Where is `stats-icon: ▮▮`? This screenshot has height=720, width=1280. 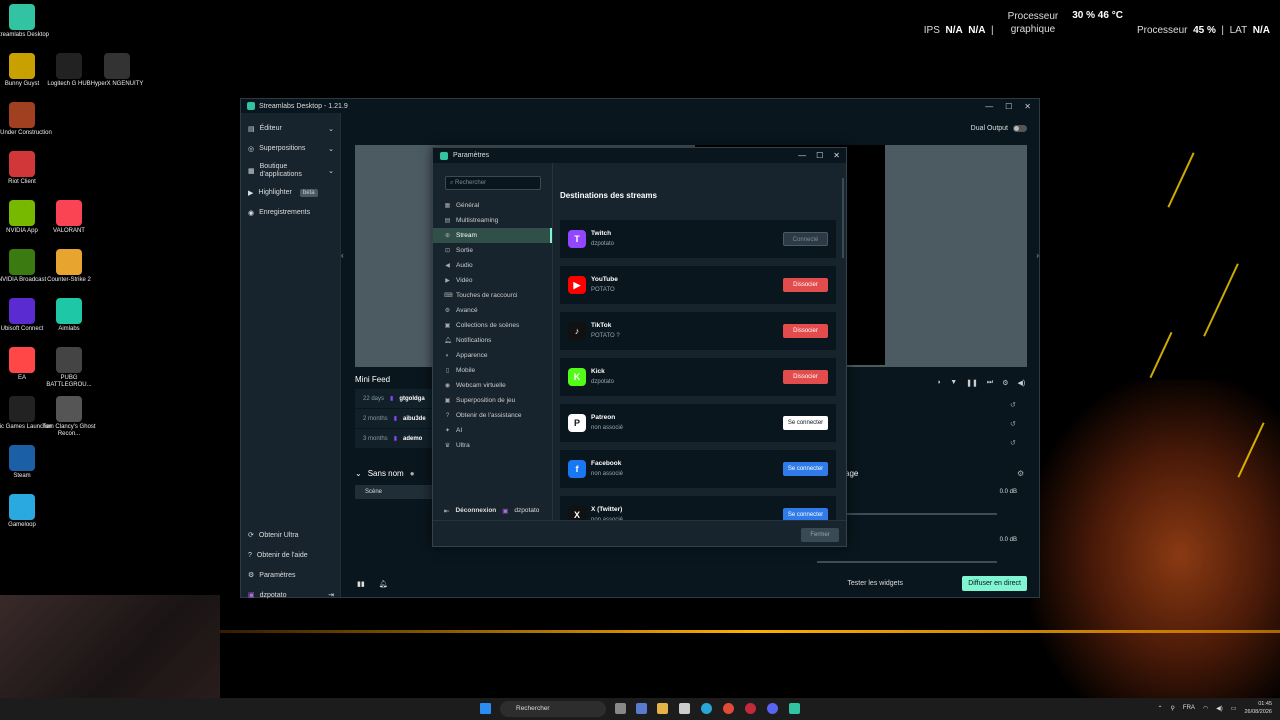
stats-icon: ▮▮ is located at coordinates (361, 584).